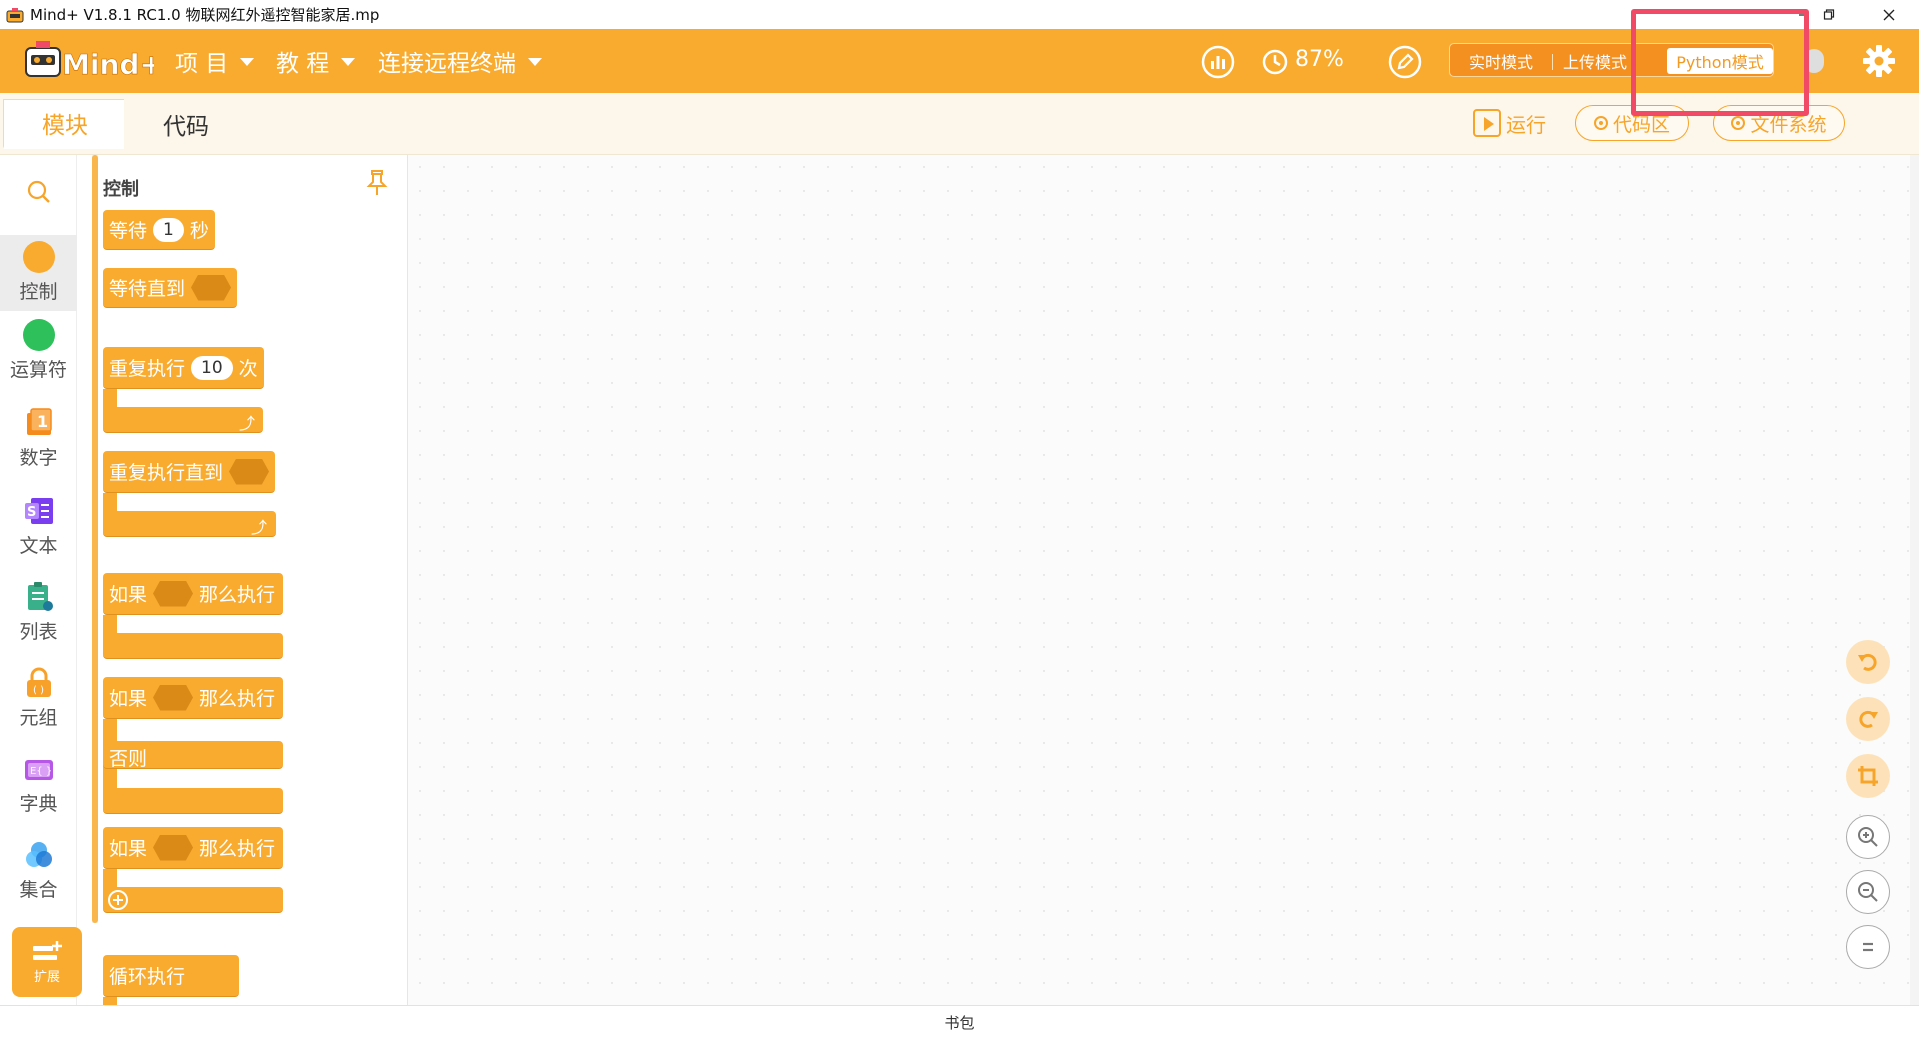 Image resolution: width=1919 pixels, height=1039 pixels. I want to click on redo-button, so click(1868, 719).